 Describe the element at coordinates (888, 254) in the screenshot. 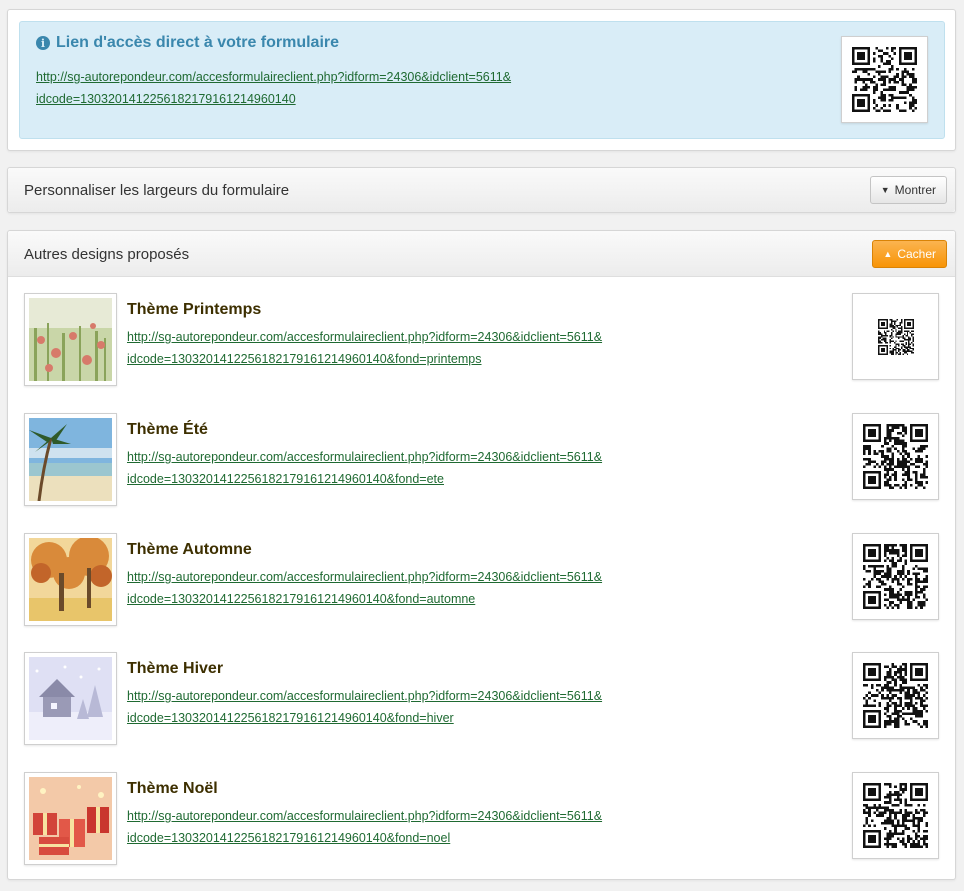

I see `caret-up-icon: ▲` at that location.